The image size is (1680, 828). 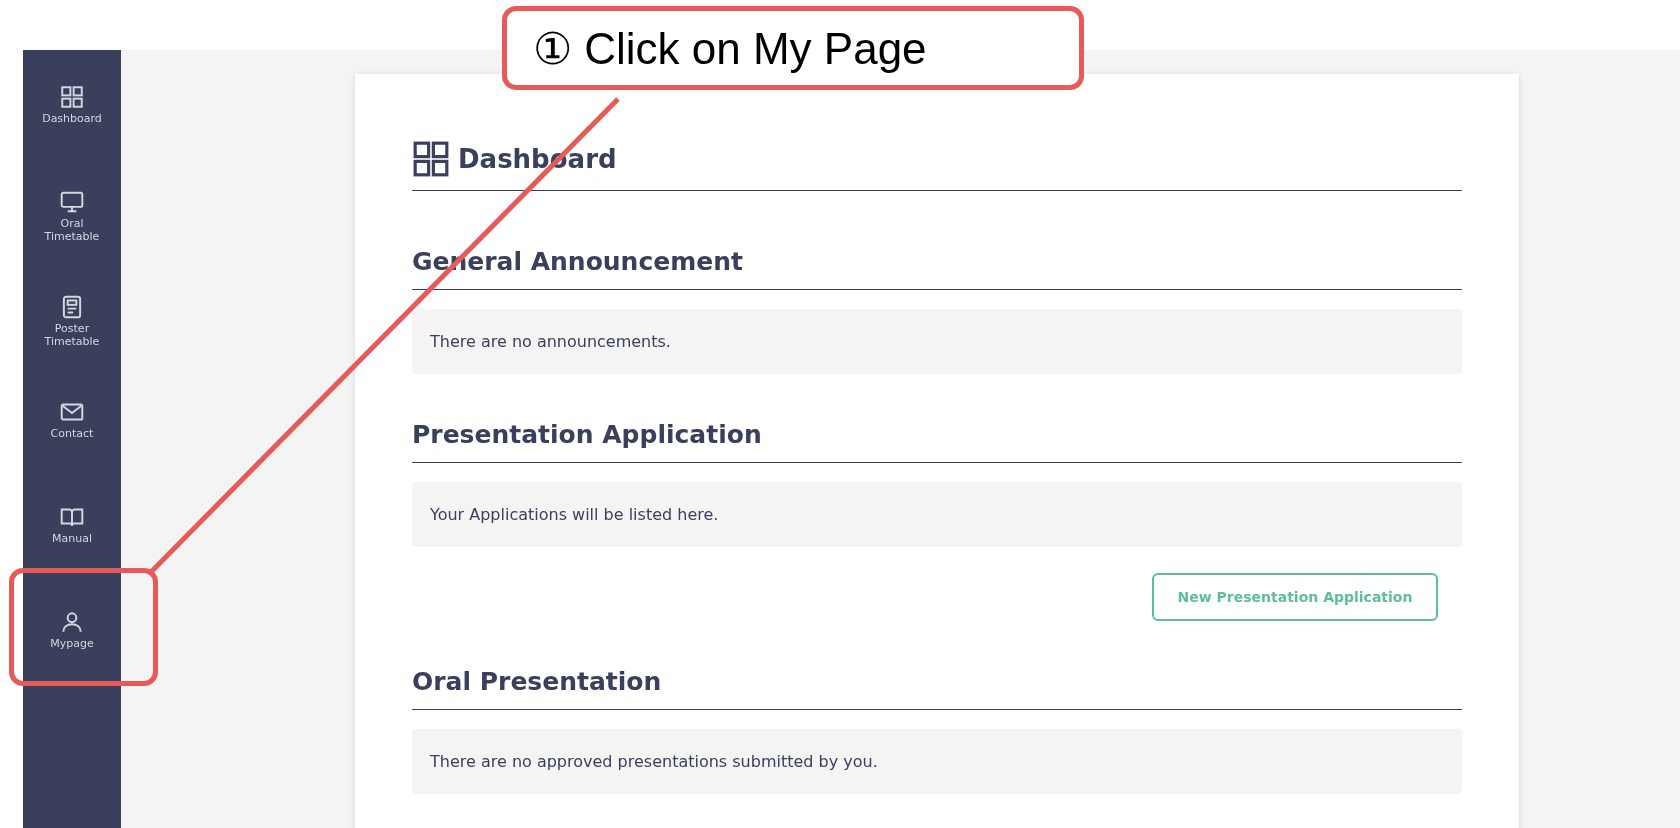 What do you see at coordinates (937, 687) in the screenshot?
I see `section-heading: Oral Presentation` at bounding box center [937, 687].